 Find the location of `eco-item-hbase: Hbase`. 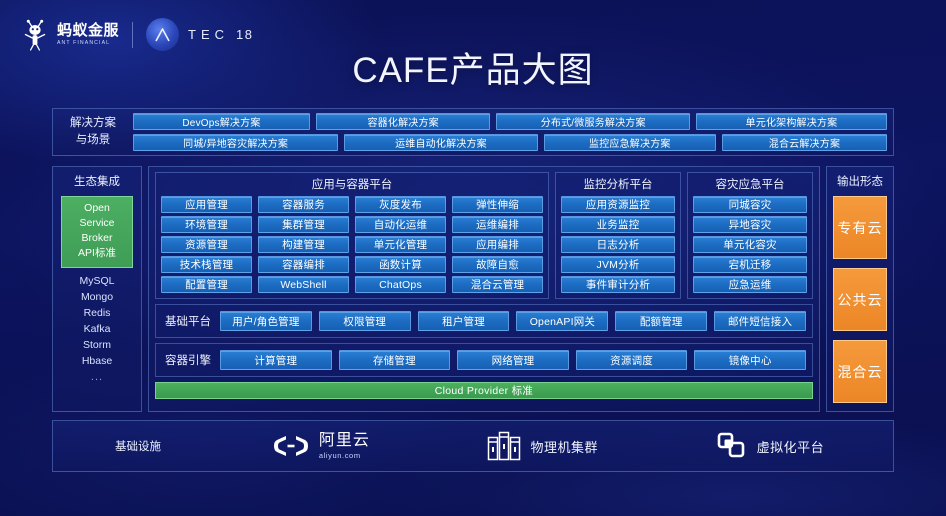

eco-item-hbase: Hbase is located at coordinates (97, 361).